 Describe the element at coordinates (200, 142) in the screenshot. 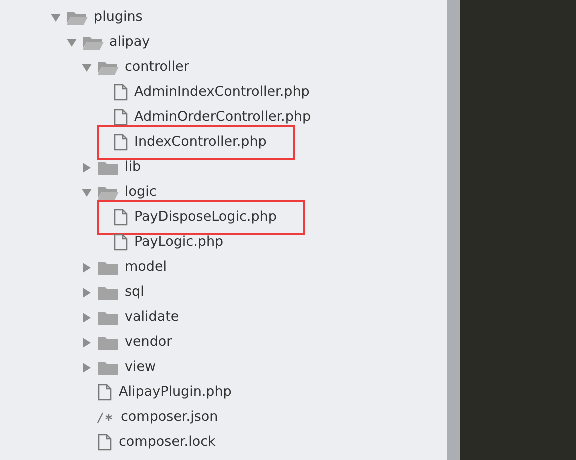

I see `file-name: IndexController.php` at that location.